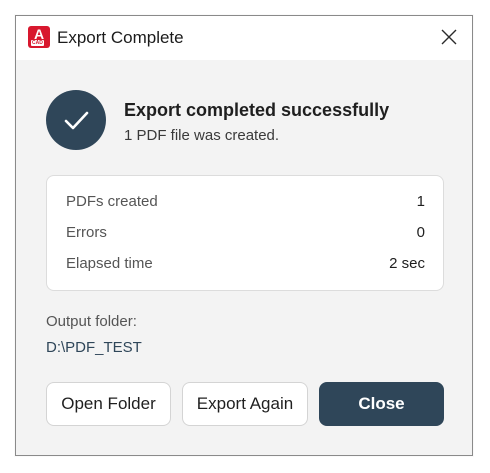  Describe the element at coordinates (202, 135) in the screenshot. I see `status-subtitle: 1 PDF file was created.` at that location.